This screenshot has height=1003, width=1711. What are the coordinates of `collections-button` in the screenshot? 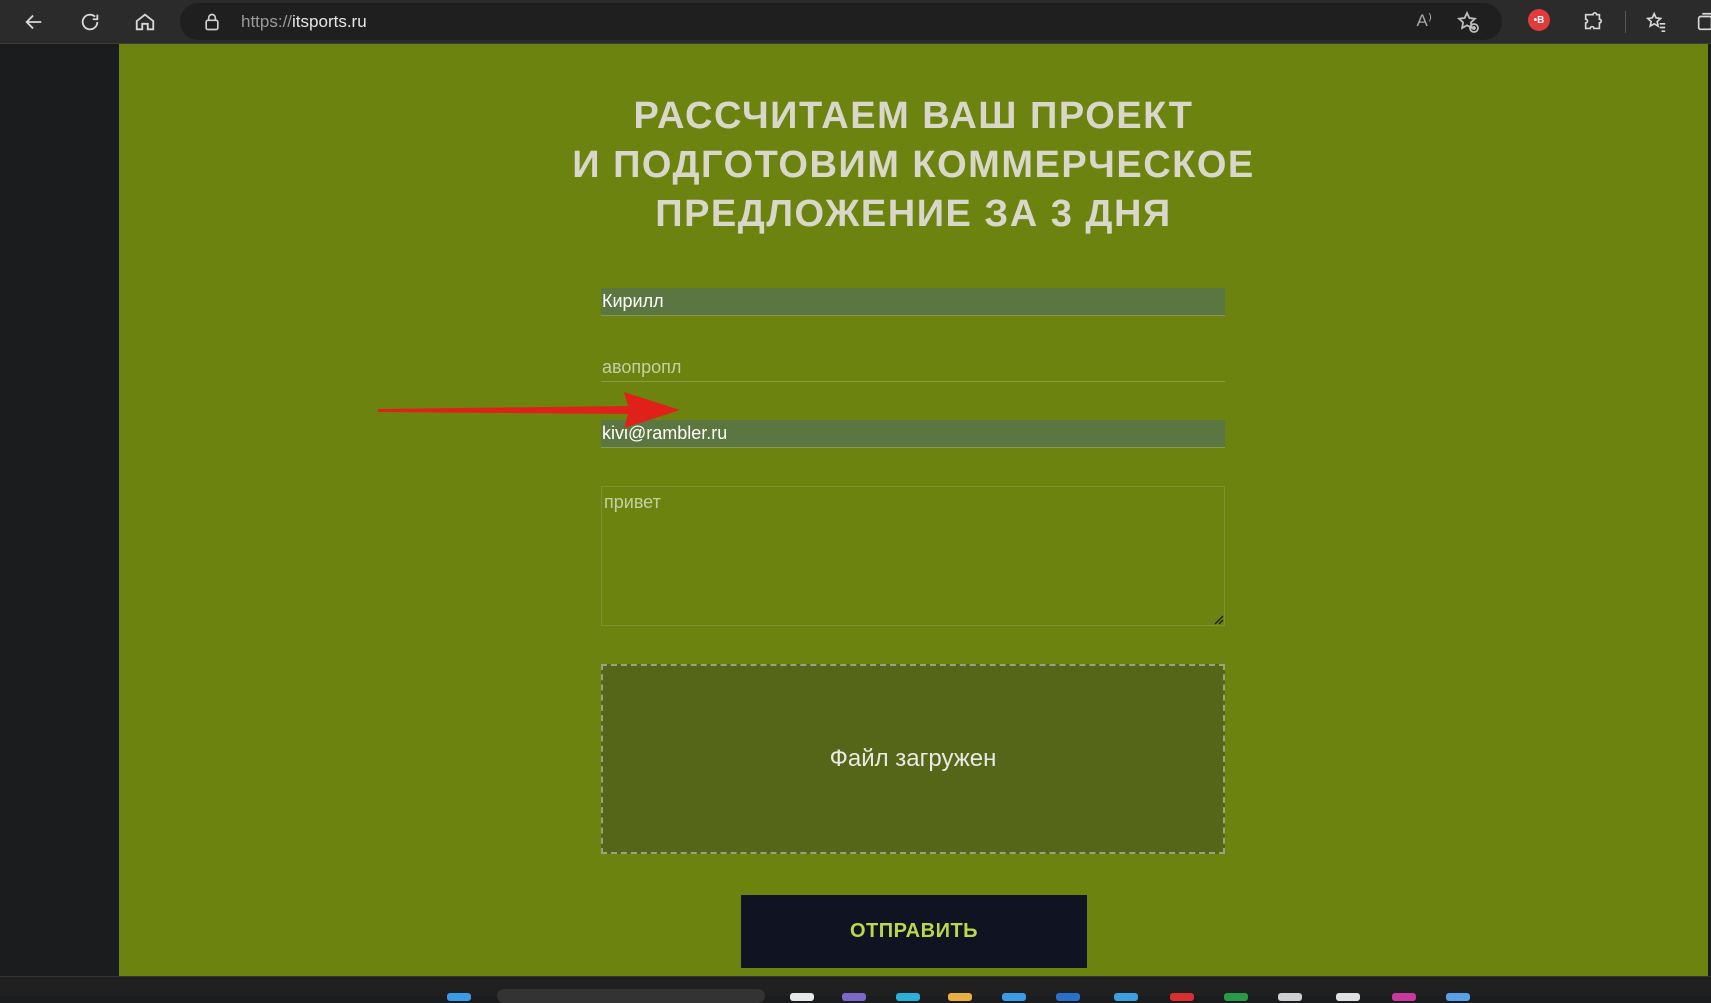 It's located at (1700, 22).